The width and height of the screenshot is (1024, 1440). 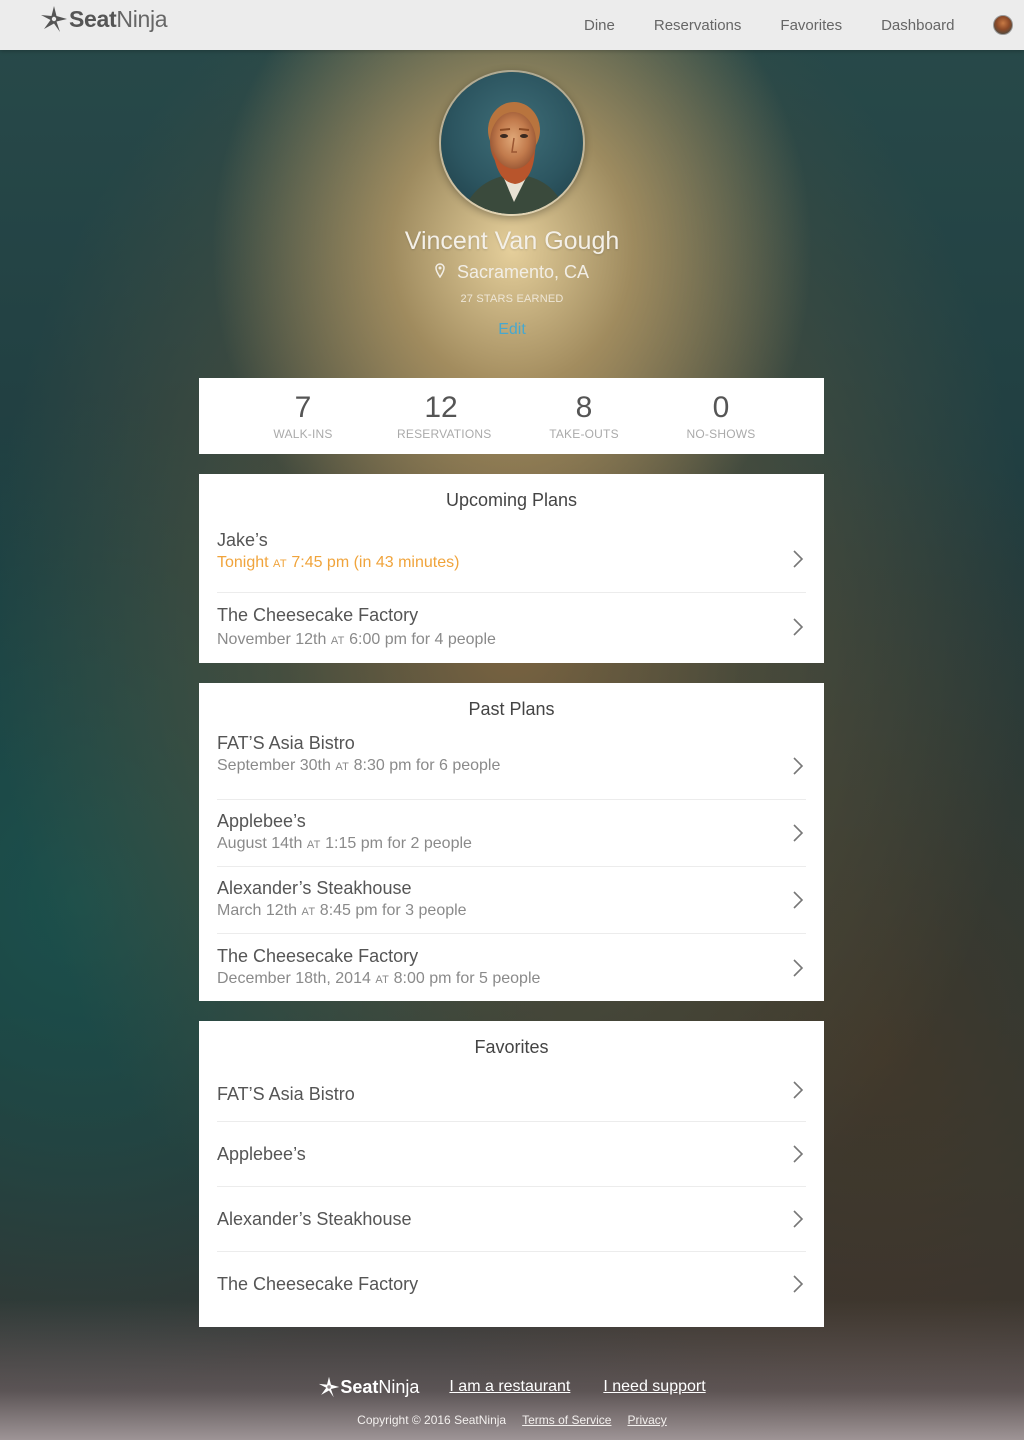 I want to click on brand-logo: SeatNinja, so click(x=104, y=19).